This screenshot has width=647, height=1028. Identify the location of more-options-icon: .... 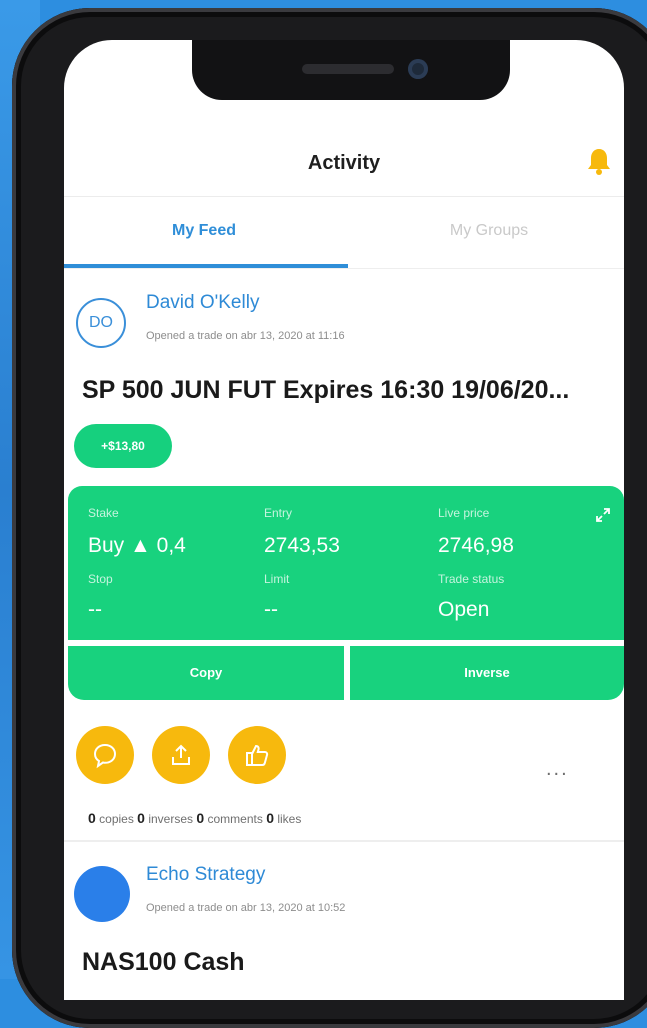
(557, 769).